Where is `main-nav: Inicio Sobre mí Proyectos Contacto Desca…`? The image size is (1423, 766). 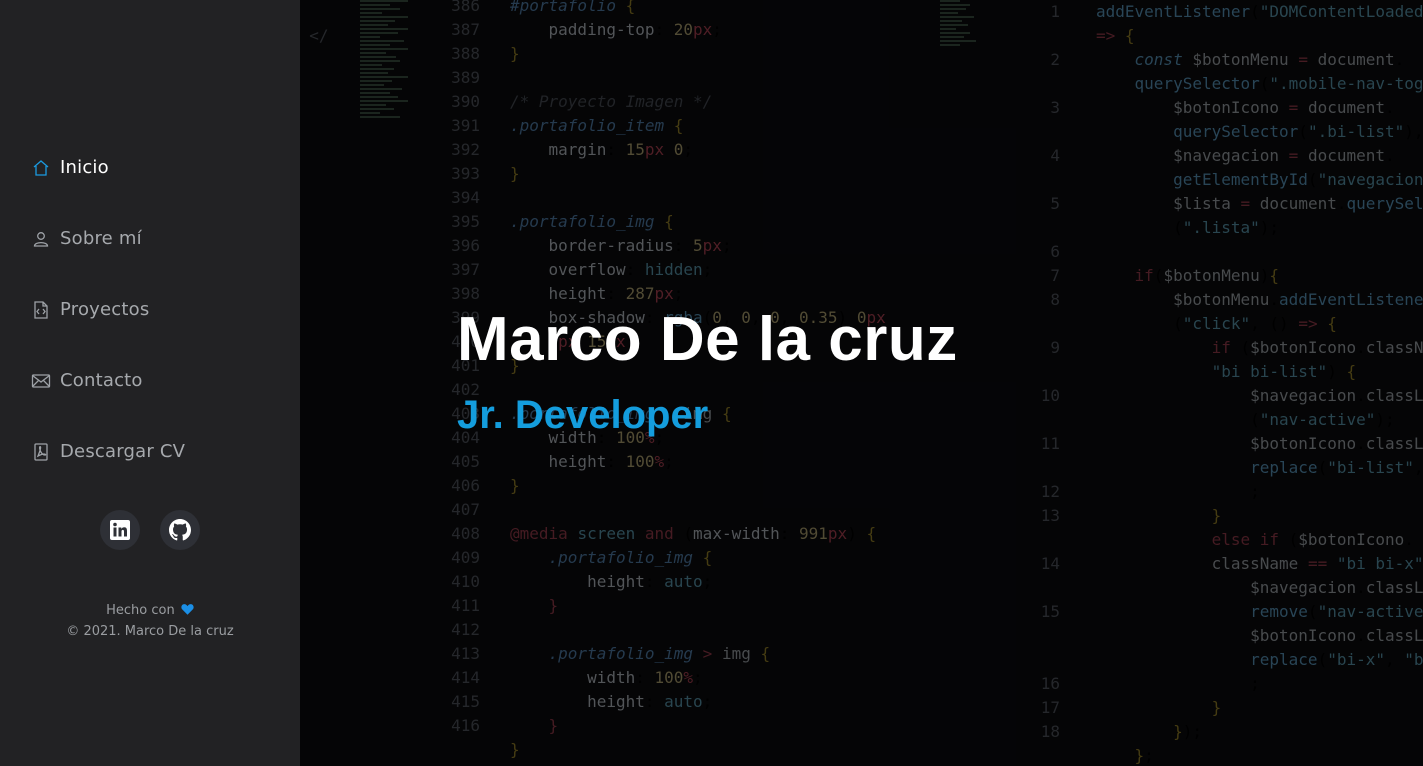
main-nav: Inicio Sobre mí Proyectos Contacto Desca… is located at coordinates (160, 327).